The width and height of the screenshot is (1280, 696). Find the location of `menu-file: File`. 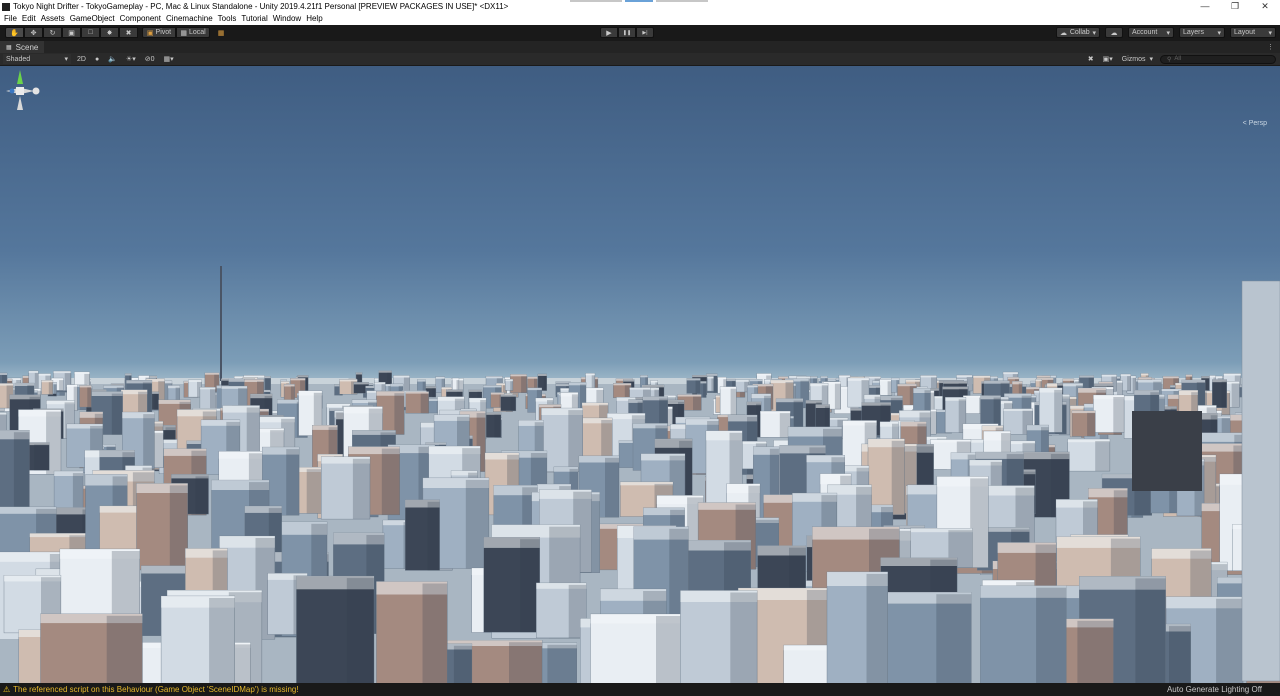

menu-file: File is located at coordinates (10, 19).